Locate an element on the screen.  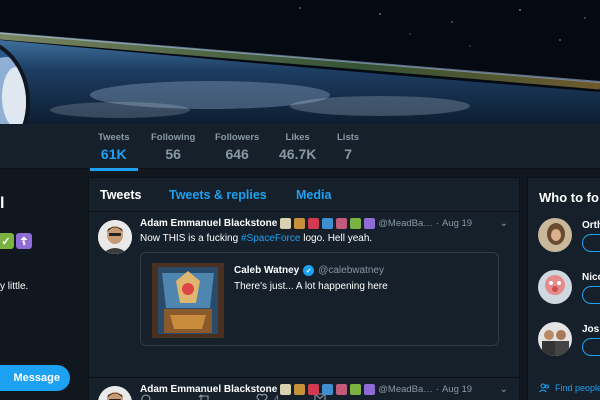
follow-suggestion: Jos is located at coordinates (569, 343).